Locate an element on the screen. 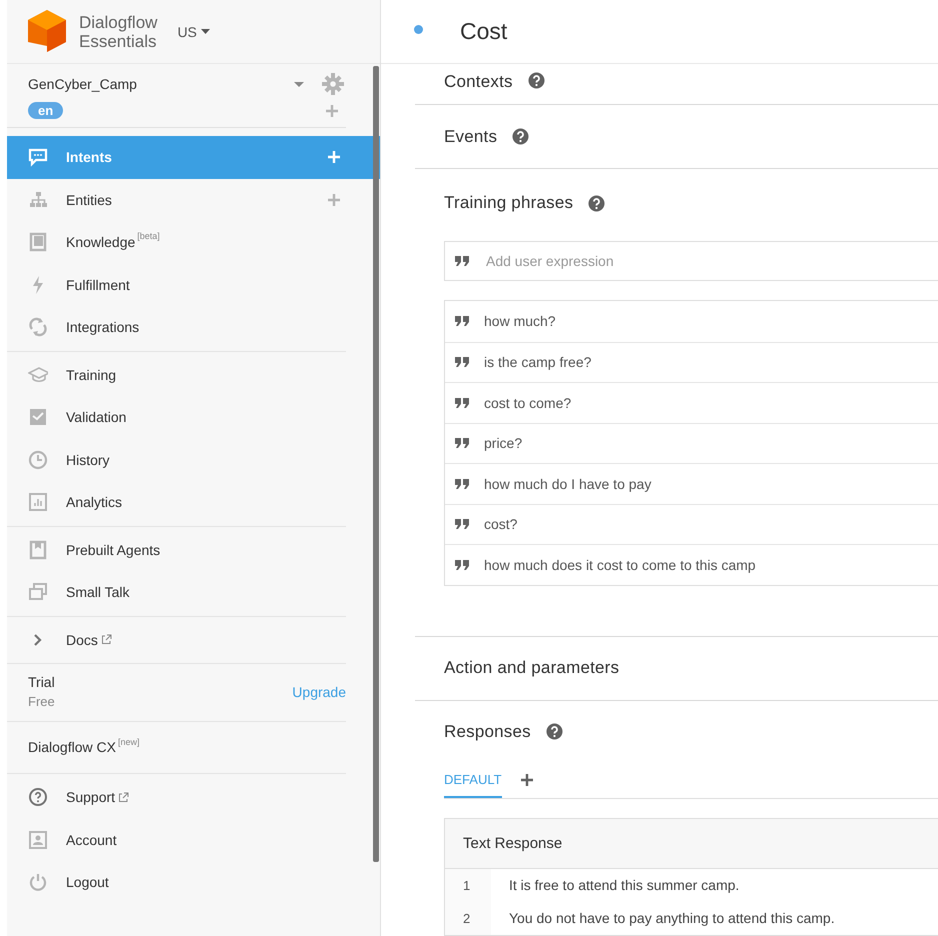  region-dropdown: US is located at coordinates (193, 32).